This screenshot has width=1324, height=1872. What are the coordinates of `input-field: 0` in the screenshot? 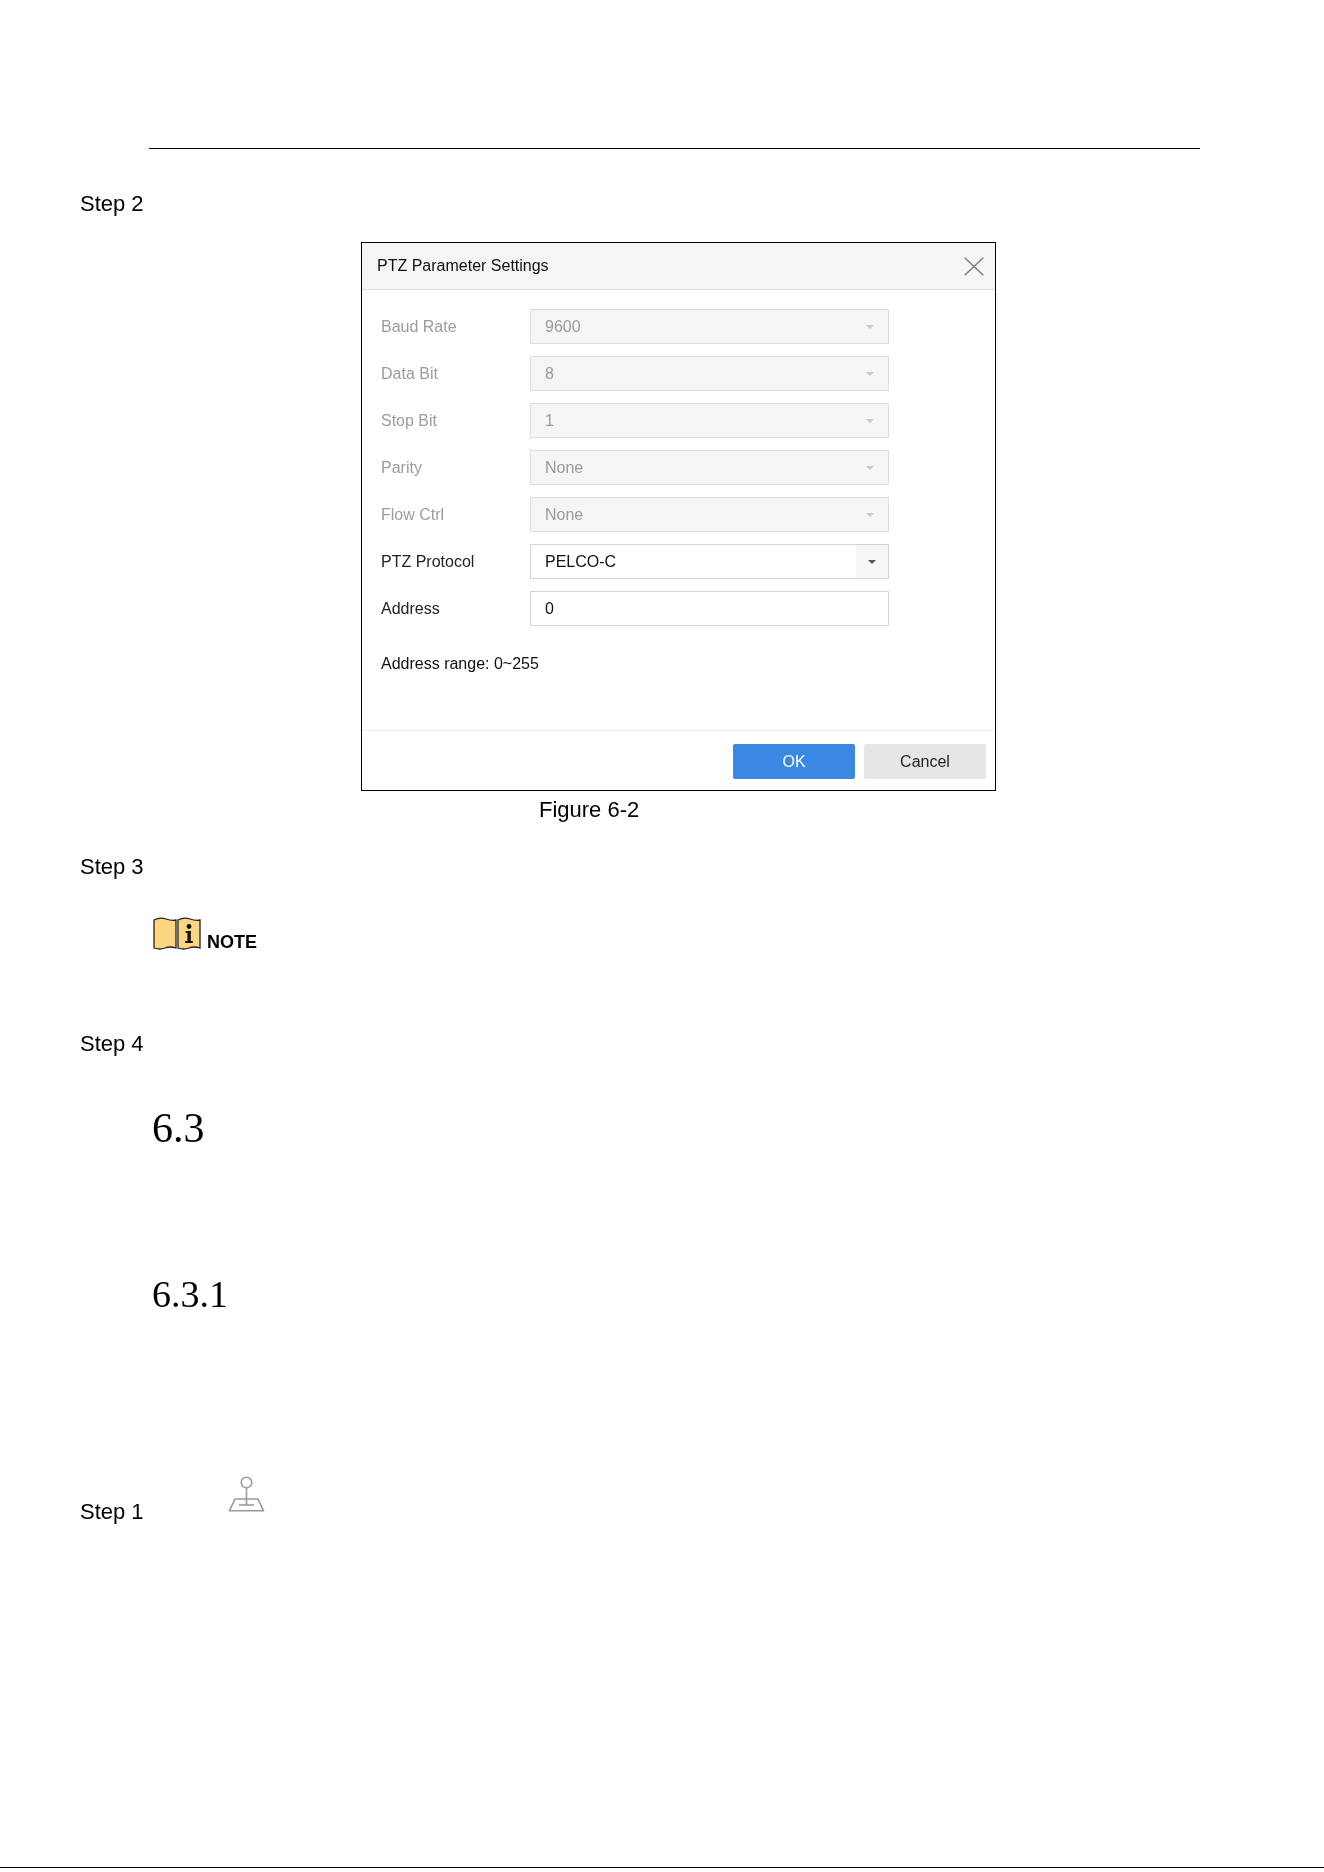 It's located at (709, 608).